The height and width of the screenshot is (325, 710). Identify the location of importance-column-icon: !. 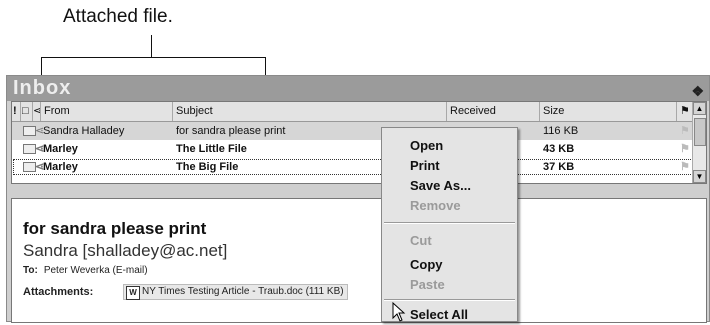
(16, 111).